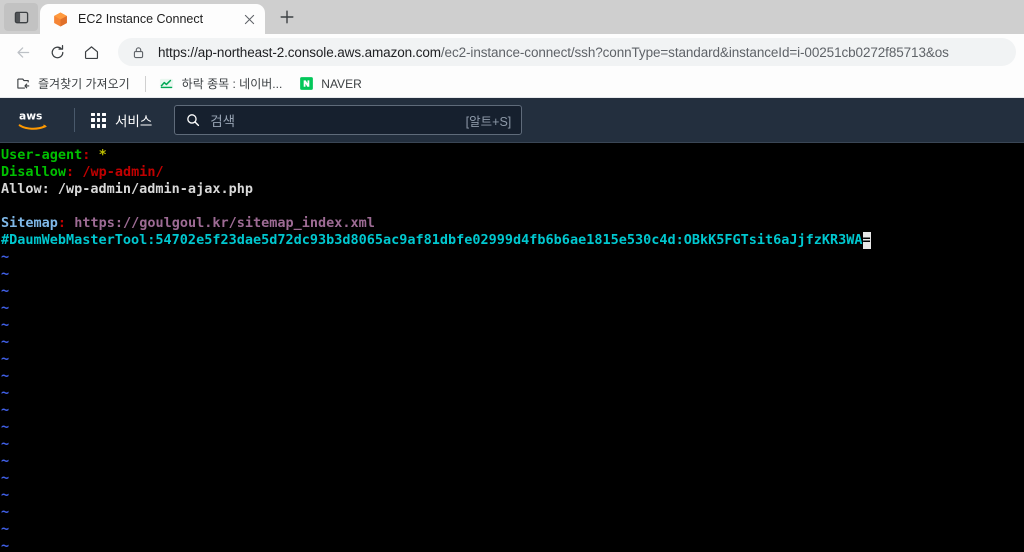  Describe the element at coordinates (123, 172) in the screenshot. I see `terminal-text: /wp-admin/` at that location.